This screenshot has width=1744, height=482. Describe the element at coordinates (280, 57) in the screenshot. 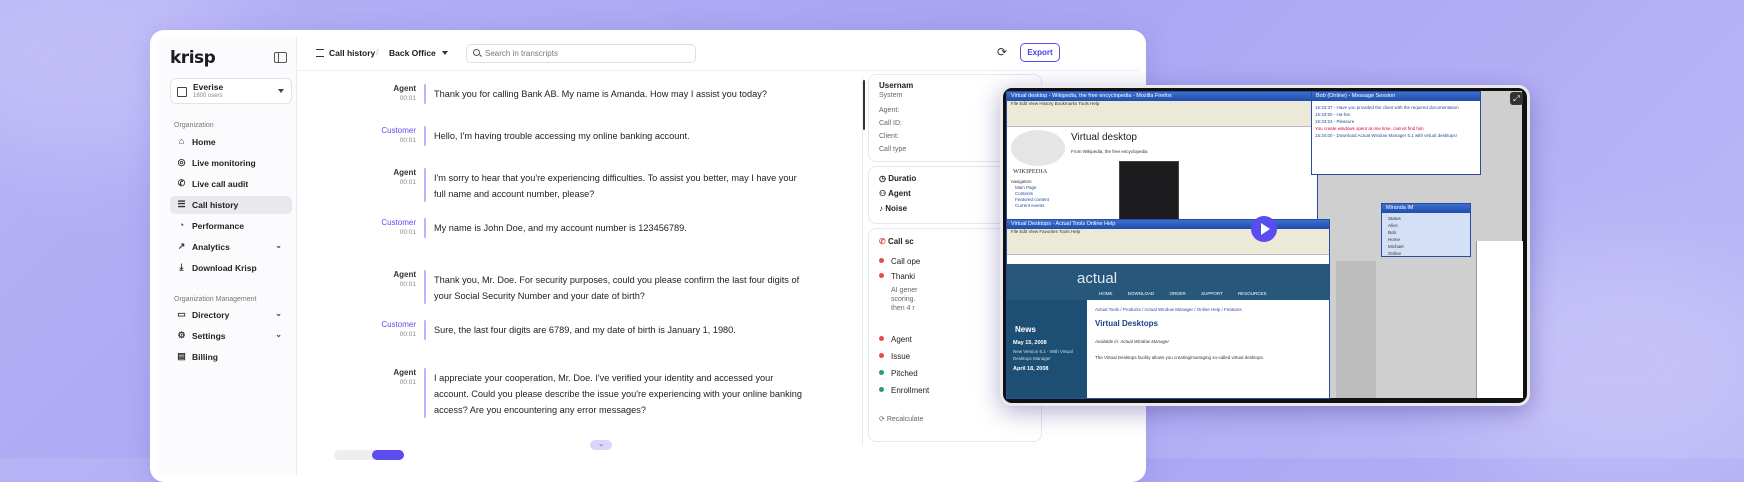

I see `collapse-sidebar-icon` at that location.